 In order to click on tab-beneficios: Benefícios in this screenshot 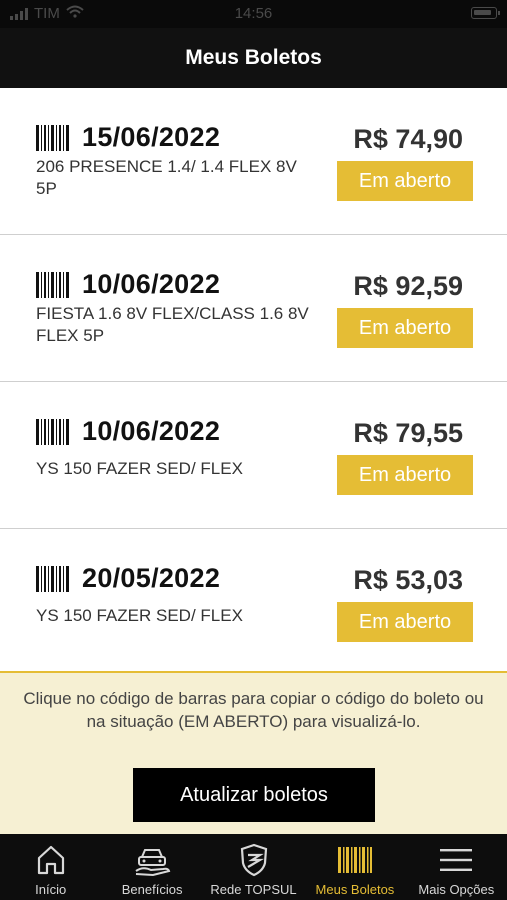, I will do `click(151, 867)`.